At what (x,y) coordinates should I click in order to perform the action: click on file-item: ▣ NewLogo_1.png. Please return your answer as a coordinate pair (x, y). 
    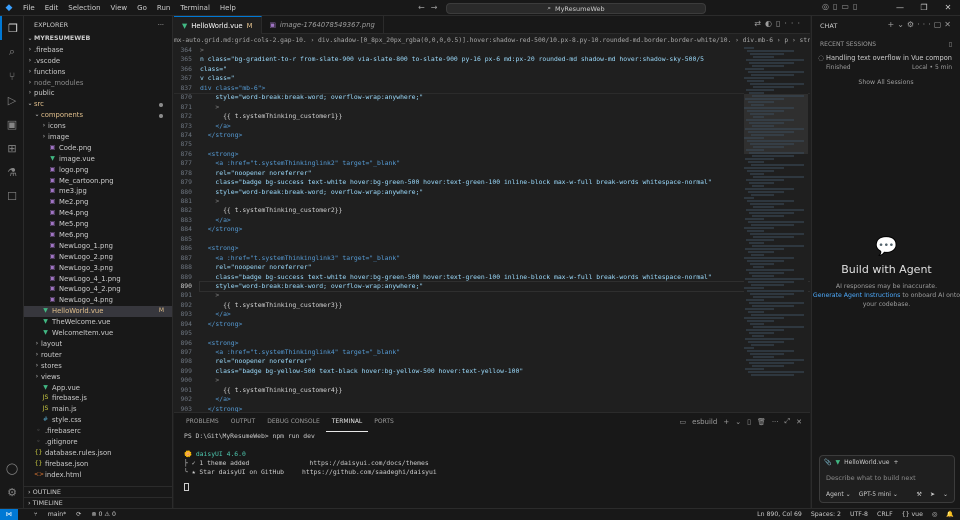
    Looking at the image, I should click on (98, 246).